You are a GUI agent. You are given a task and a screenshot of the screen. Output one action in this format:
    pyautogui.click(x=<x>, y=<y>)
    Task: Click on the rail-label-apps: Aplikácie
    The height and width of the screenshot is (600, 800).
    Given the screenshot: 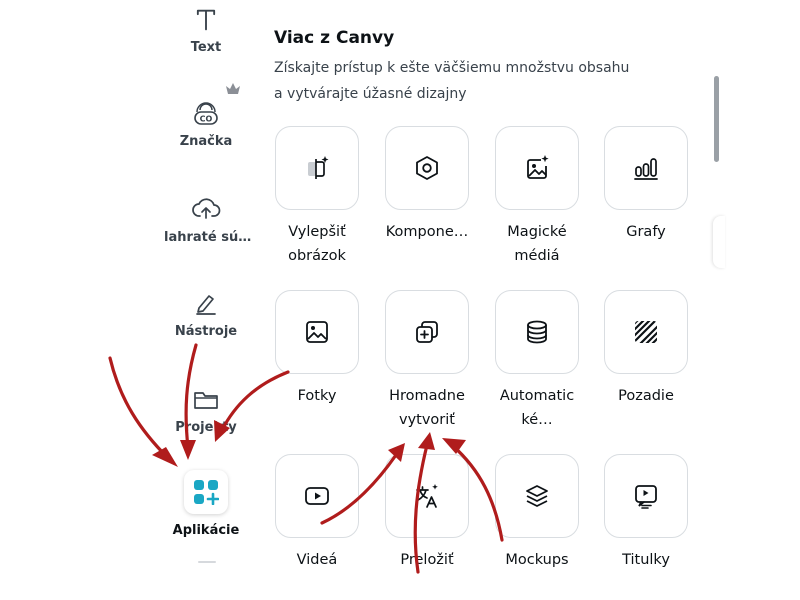 What is the action you would take?
    pyautogui.click(x=206, y=530)
    